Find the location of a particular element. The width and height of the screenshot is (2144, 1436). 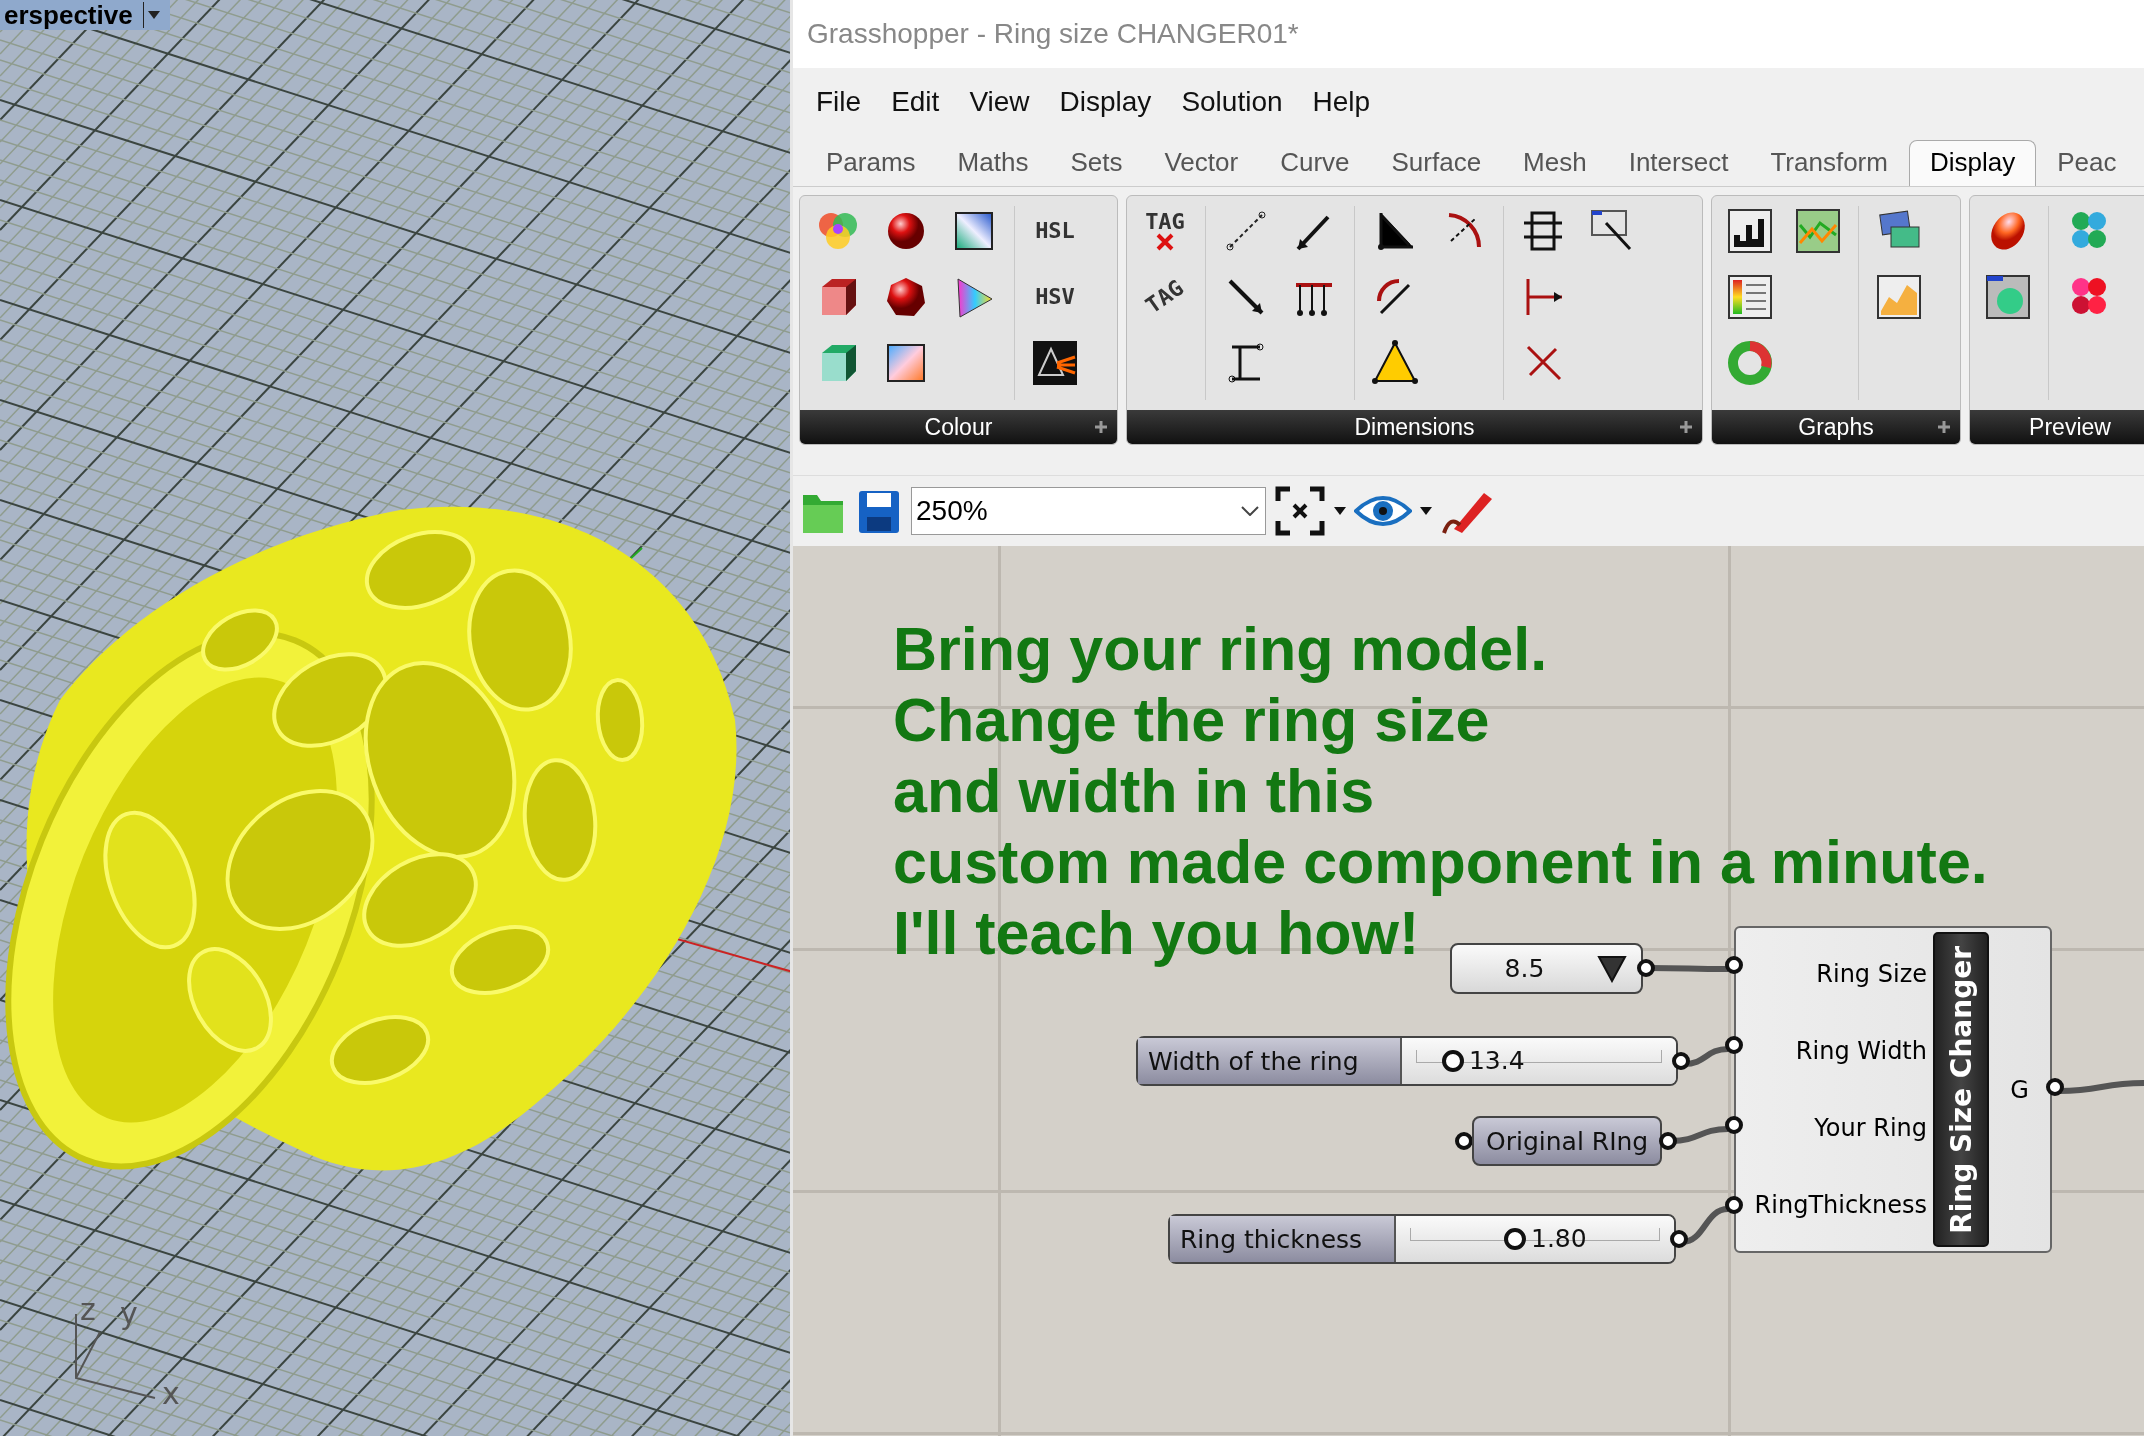

tag-button: TAG is located at coordinates (1165, 297).